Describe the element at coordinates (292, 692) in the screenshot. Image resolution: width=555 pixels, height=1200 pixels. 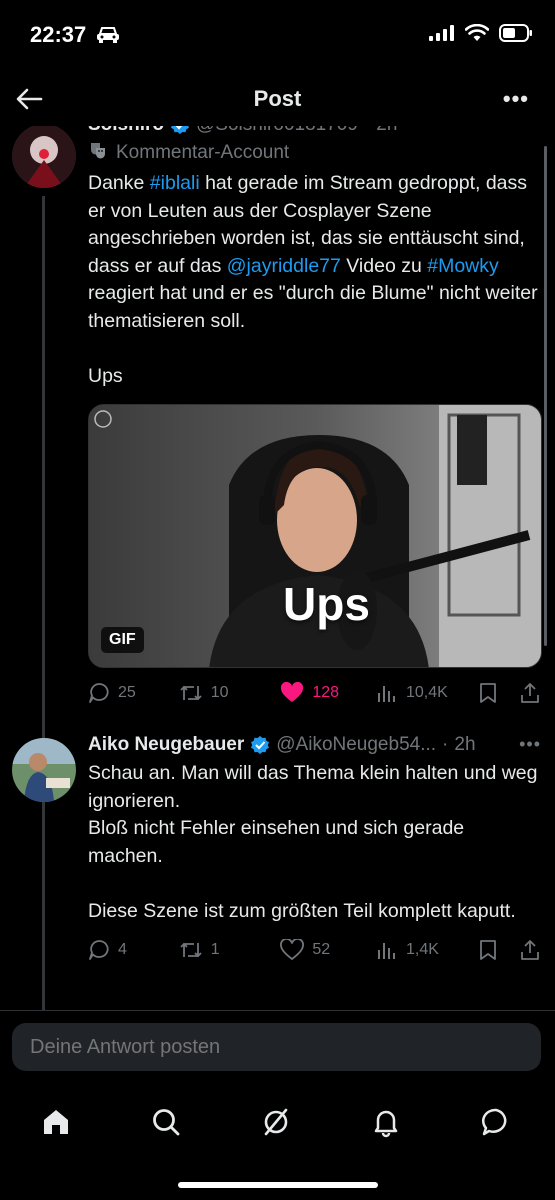
I see `heart-filled-icon` at that location.